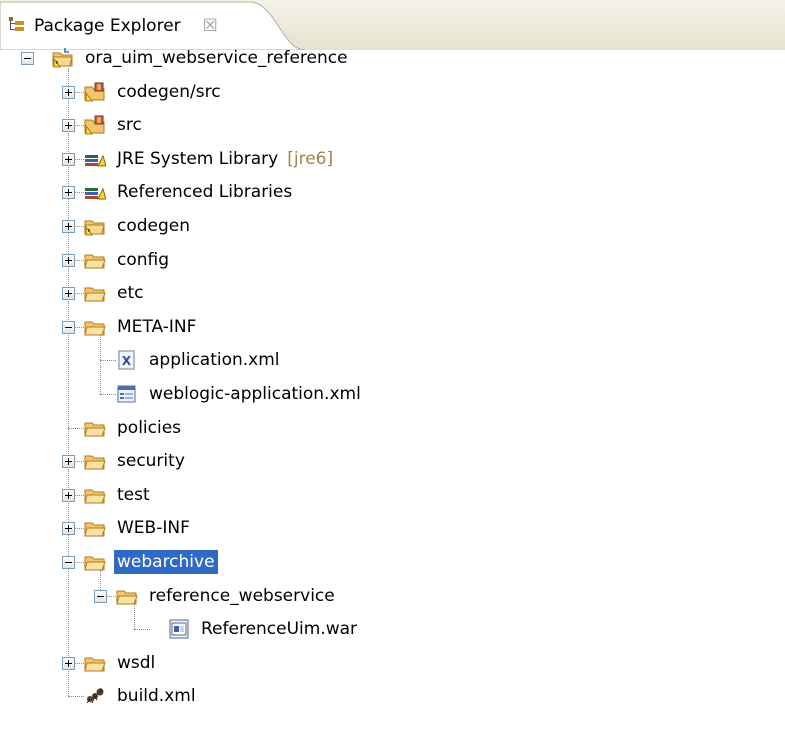  I want to click on tree-node: codegen, so click(138, 226).